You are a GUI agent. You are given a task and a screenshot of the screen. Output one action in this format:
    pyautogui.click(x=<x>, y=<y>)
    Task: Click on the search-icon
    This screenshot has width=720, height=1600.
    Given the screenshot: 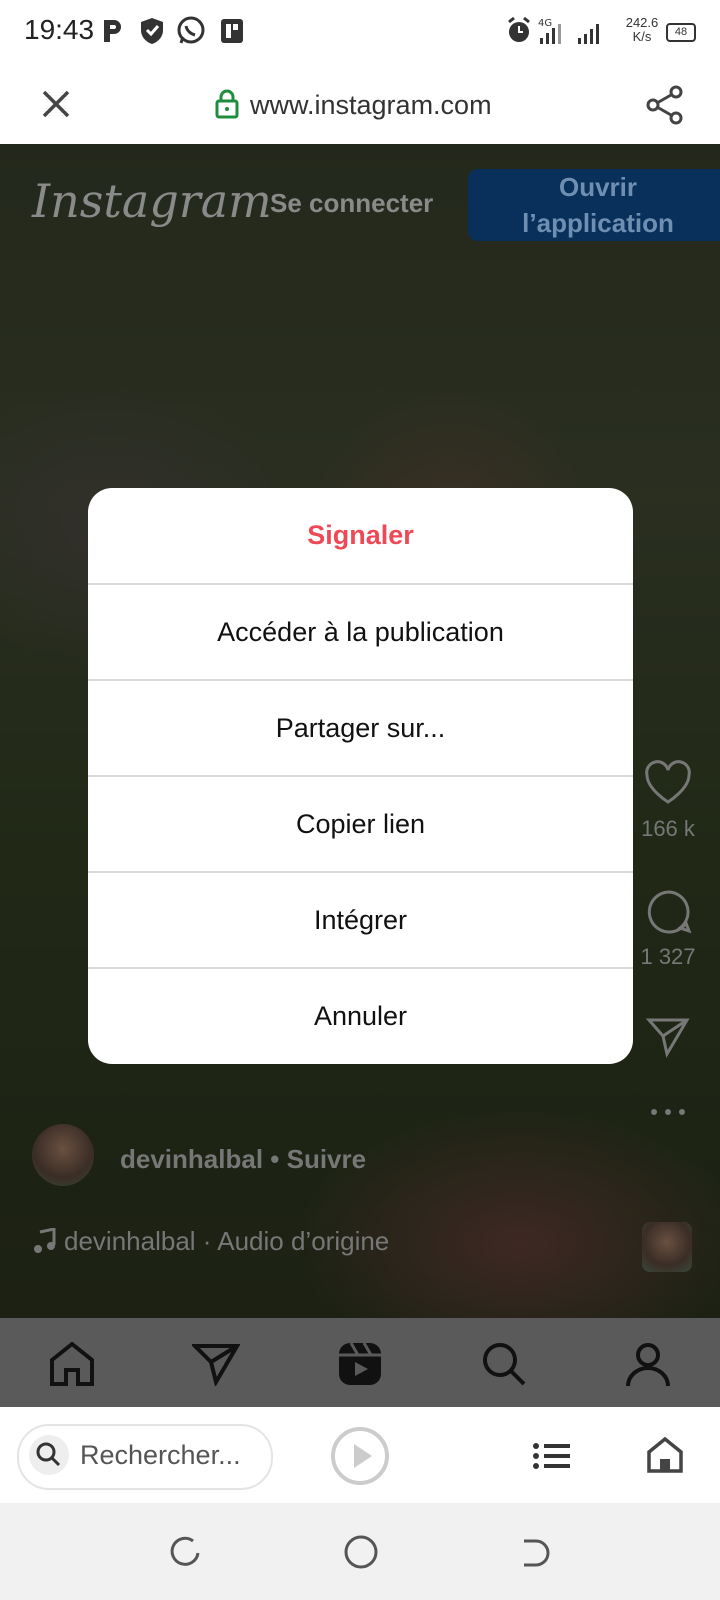 What is the action you would take?
    pyautogui.click(x=504, y=1364)
    